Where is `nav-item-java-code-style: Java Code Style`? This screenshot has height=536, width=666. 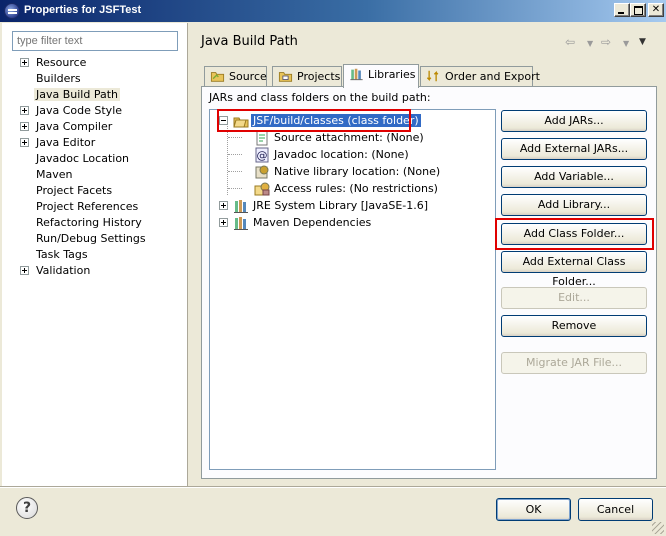 nav-item-java-code-style: Java Code Style is located at coordinates (95, 111).